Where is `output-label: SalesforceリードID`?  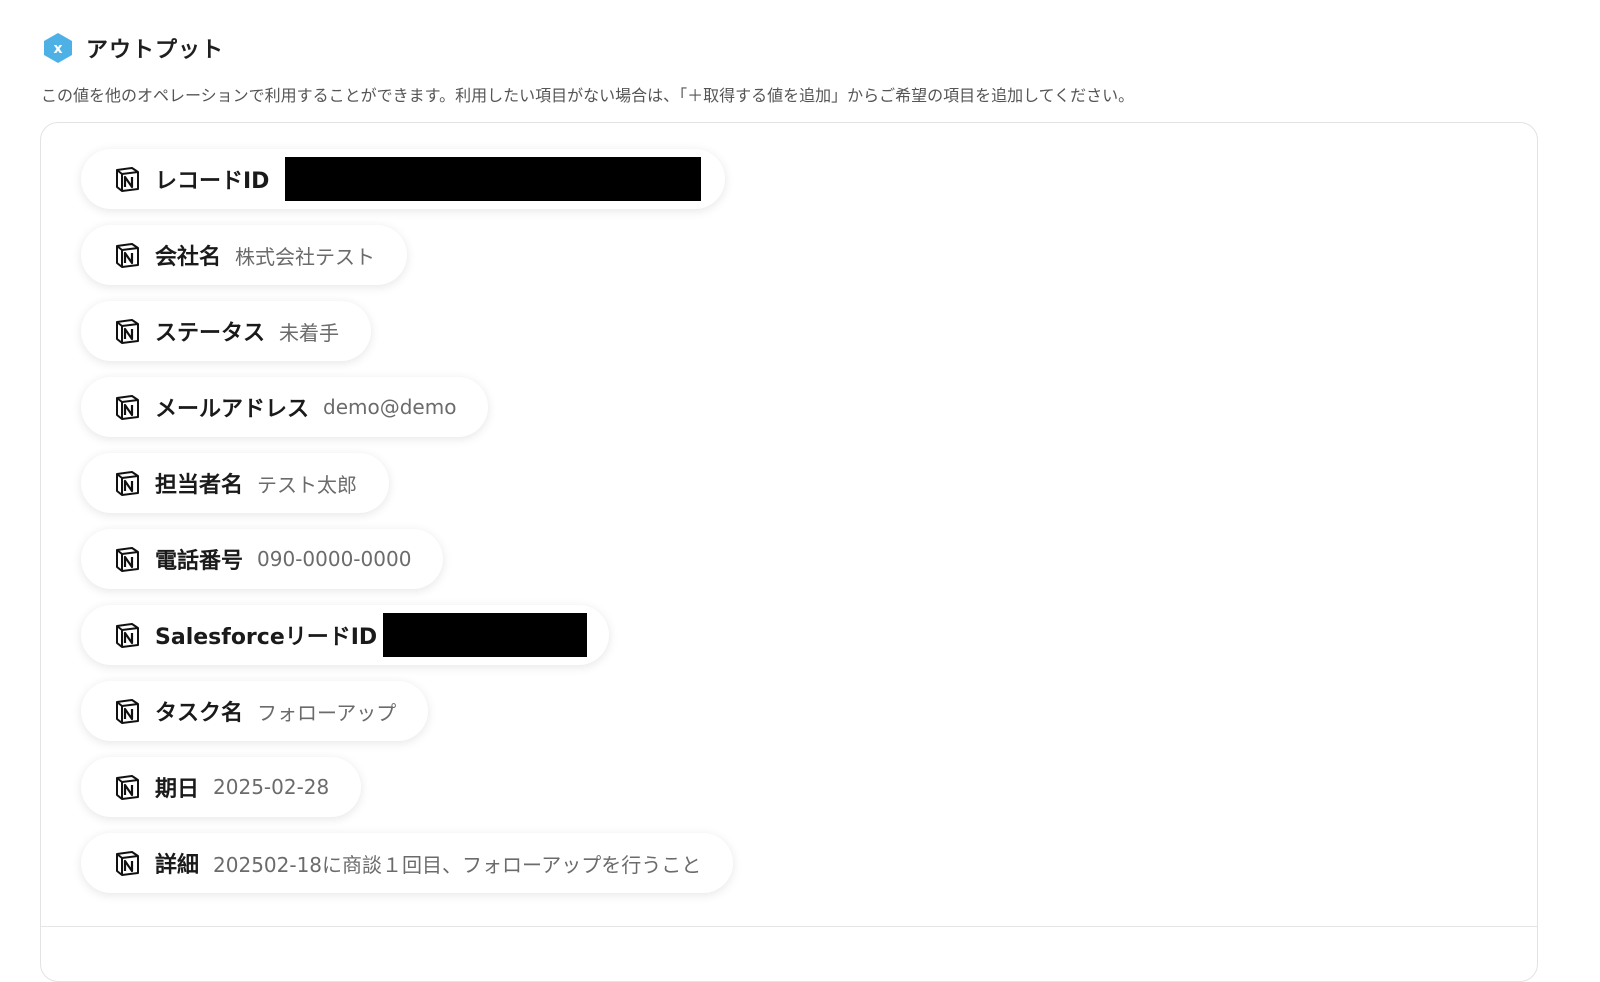
output-label: SalesforceリードID is located at coordinates (266, 637).